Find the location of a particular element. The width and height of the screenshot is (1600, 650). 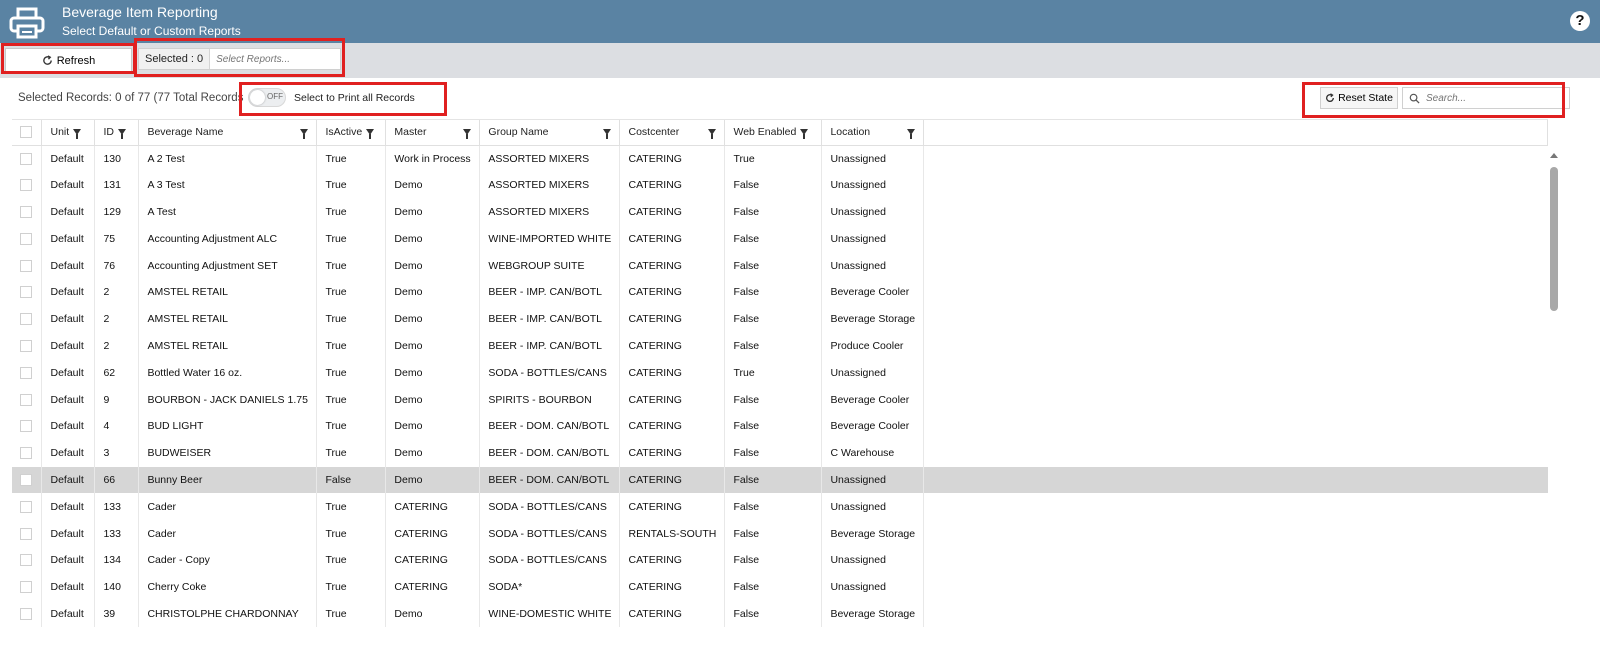

table-cell: 9 is located at coordinates (117, 399).